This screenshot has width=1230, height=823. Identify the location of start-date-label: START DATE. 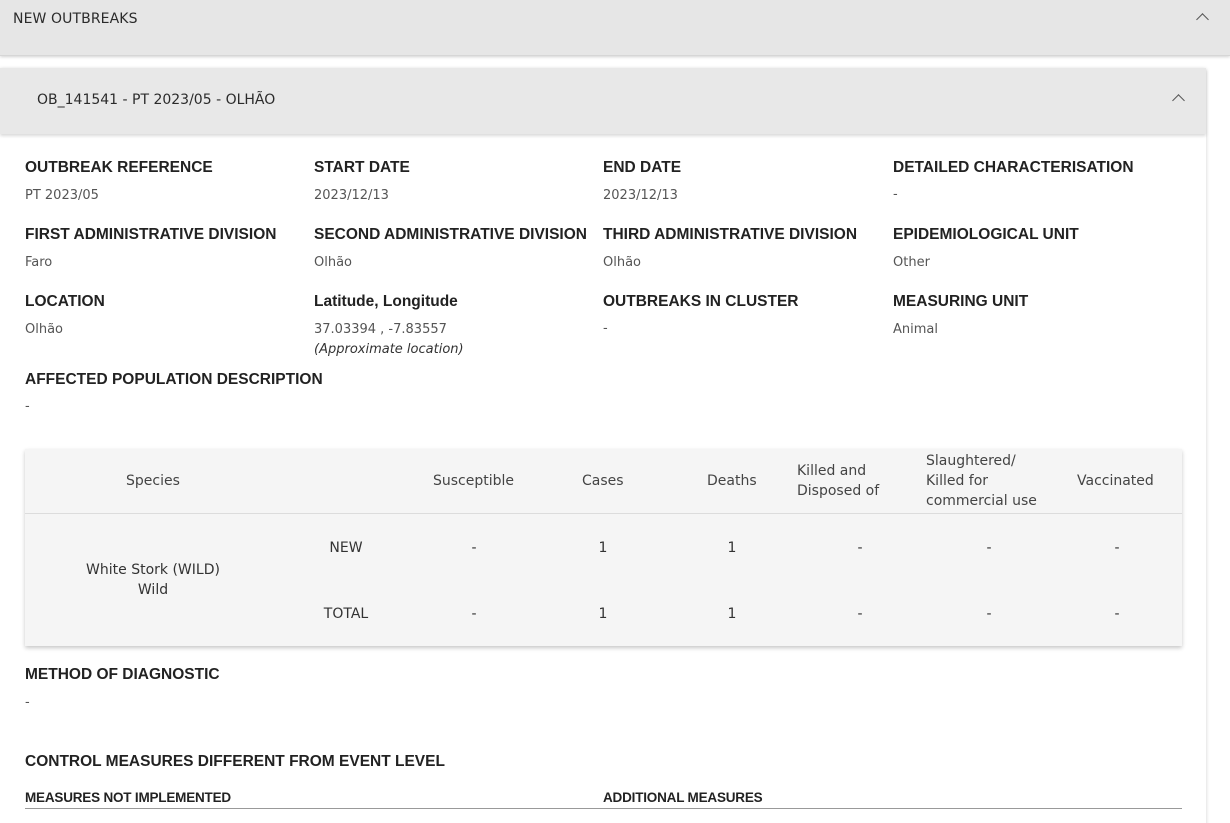
(362, 167).